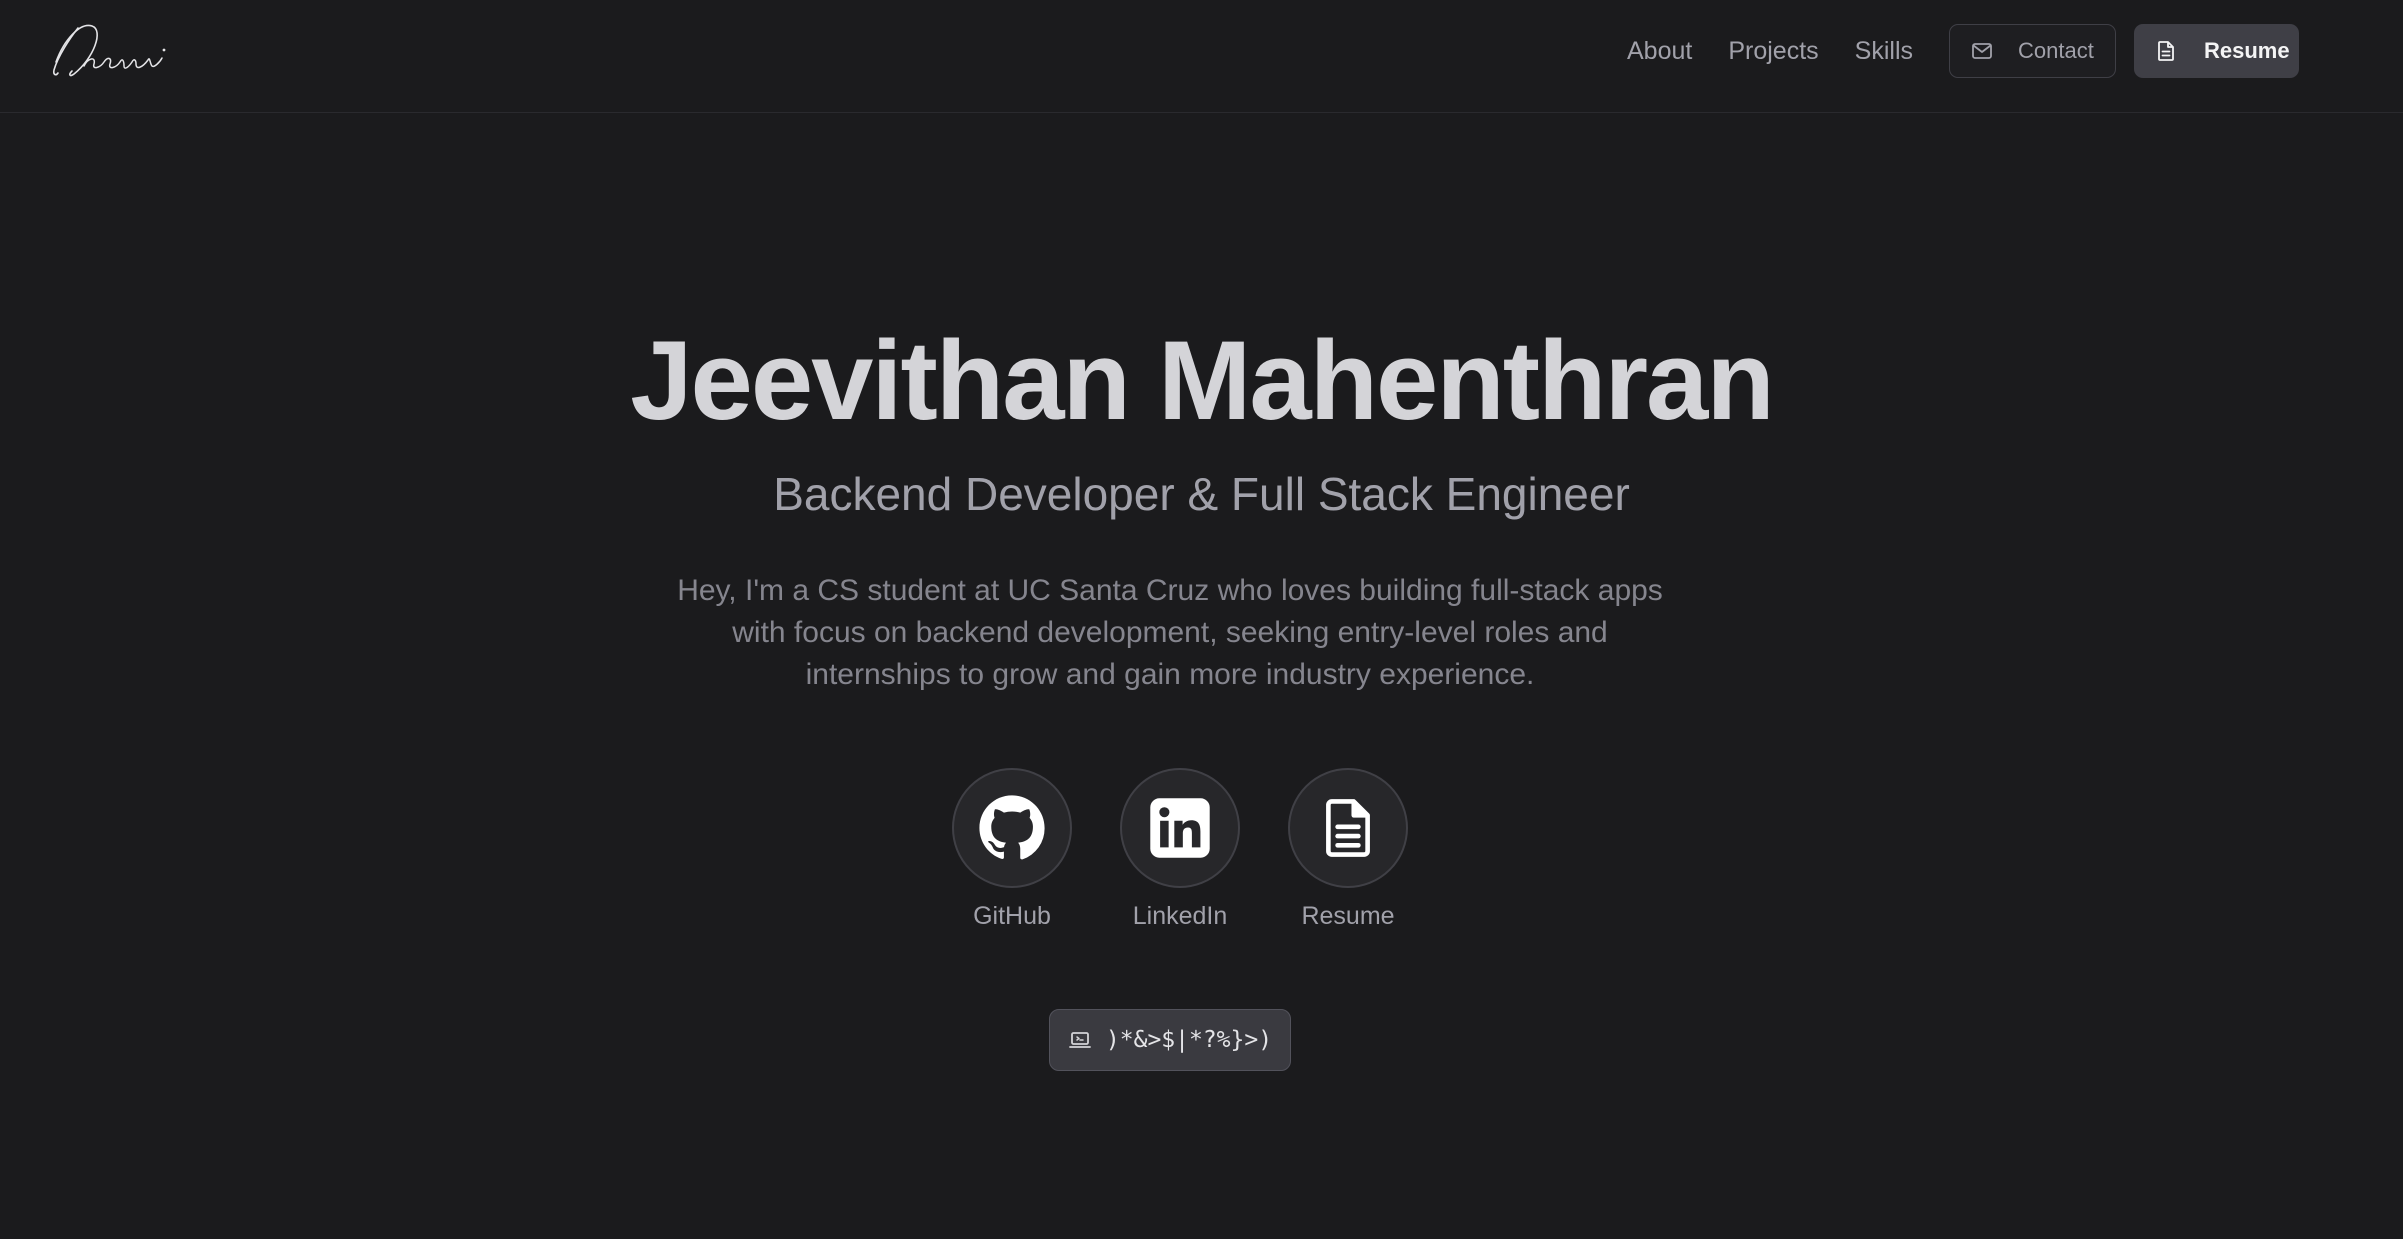 Image resolution: width=2403 pixels, height=1239 pixels. What do you see at coordinates (2247, 50) in the screenshot?
I see `resume-button-label: Resume` at bounding box center [2247, 50].